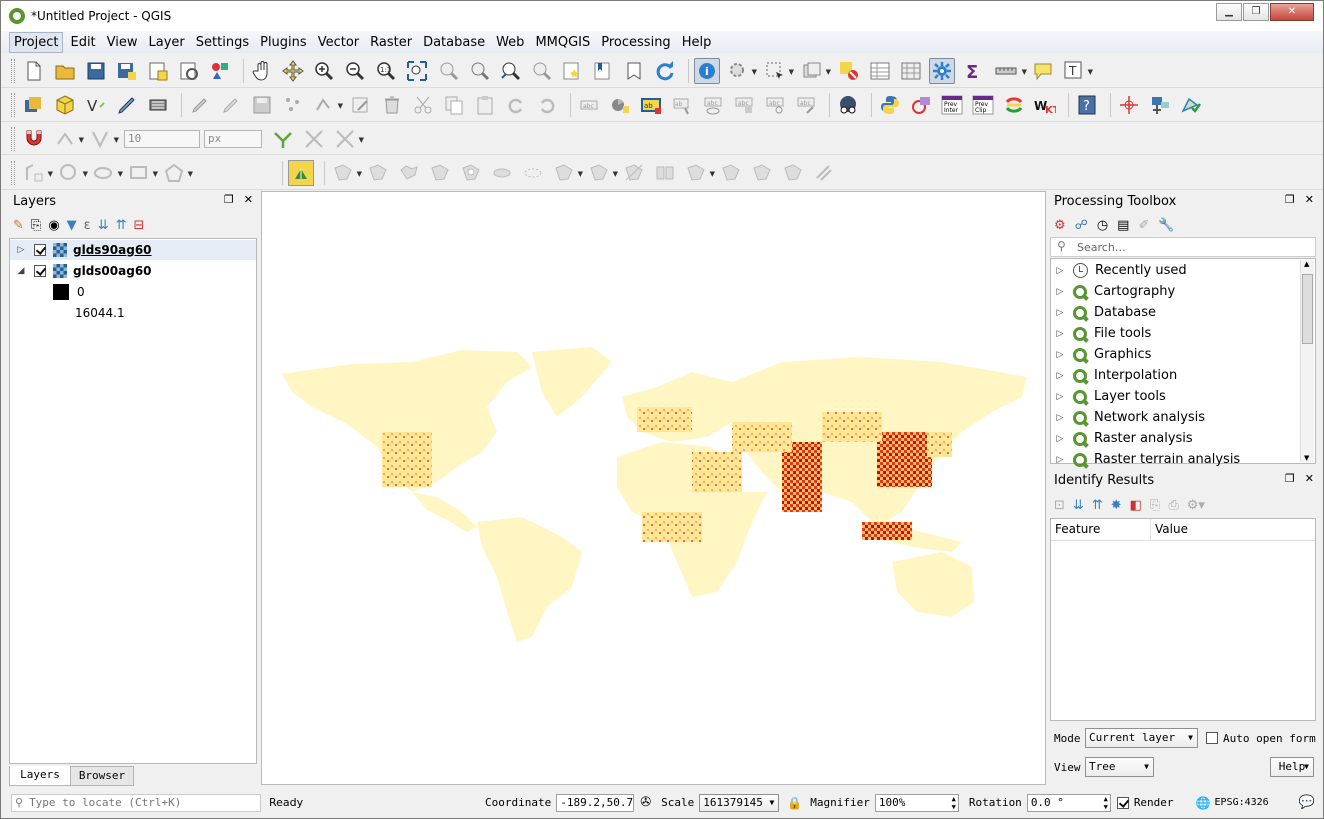  I want to click on layer-name: glds00ag60, so click(112, 271).